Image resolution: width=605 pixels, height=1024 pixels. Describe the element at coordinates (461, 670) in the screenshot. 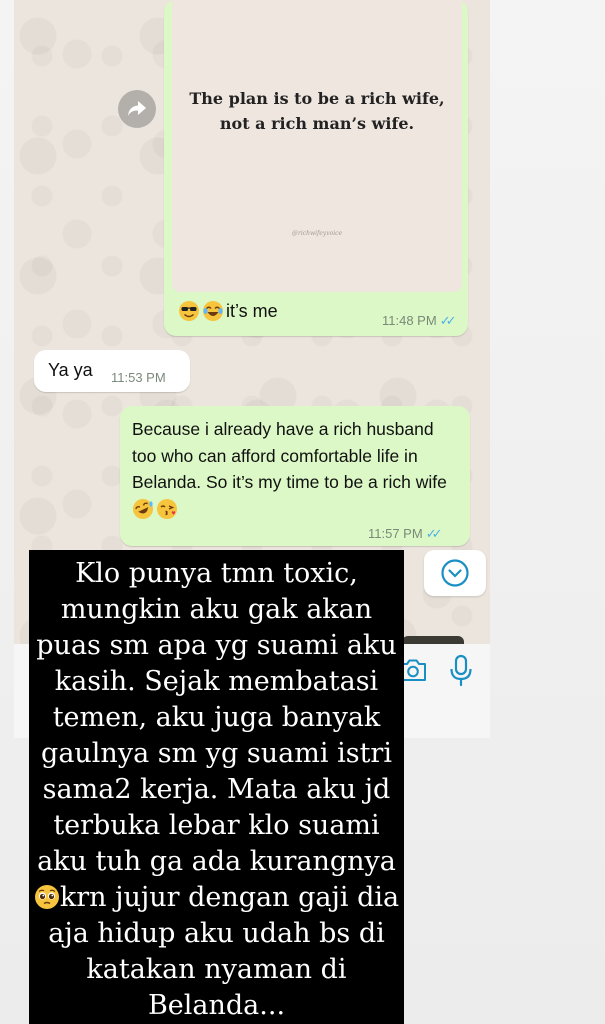

I see `mic-icon` at that location.